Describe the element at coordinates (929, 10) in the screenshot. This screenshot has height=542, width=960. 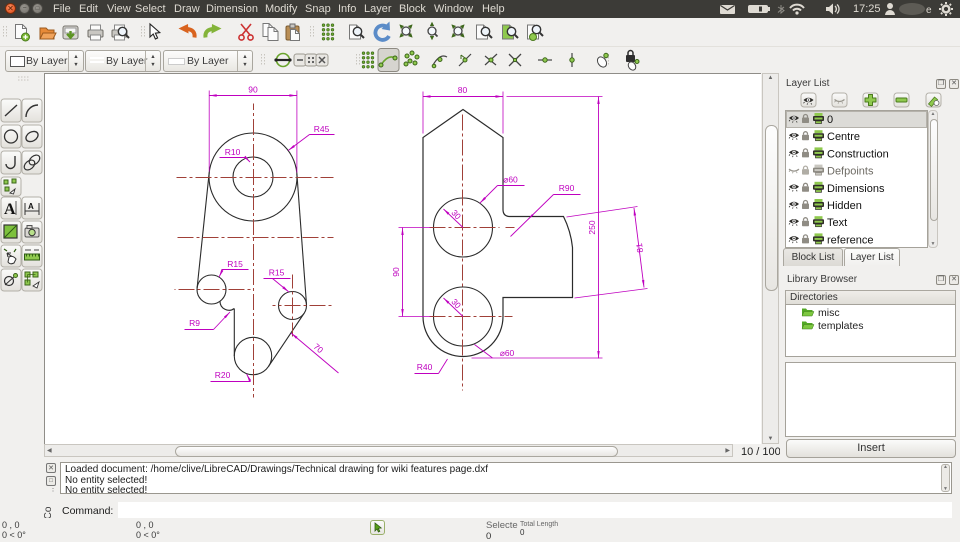
I see `svg-text: e` at that location.